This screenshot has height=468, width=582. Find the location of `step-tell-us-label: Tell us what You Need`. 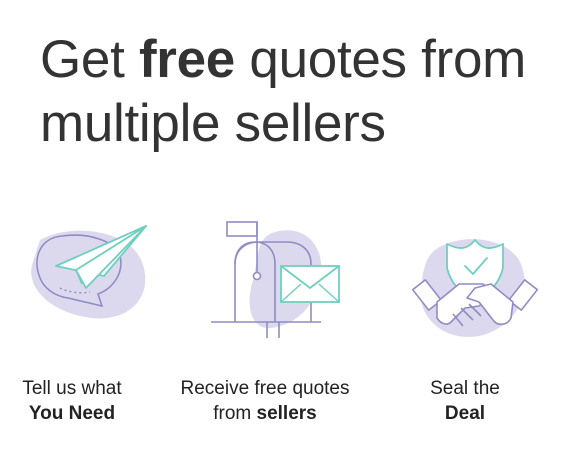

step-tell-us-label: Tell us what You Need is located at coordinates (81, 401).